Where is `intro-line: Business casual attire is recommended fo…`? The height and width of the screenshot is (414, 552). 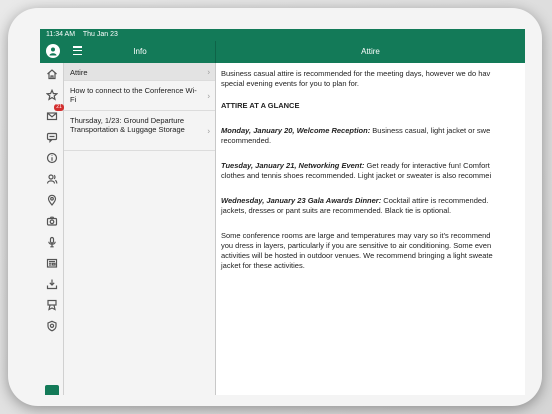 intro-line: Business casual attire is recommended fo… is located at coordinates (356, 73).